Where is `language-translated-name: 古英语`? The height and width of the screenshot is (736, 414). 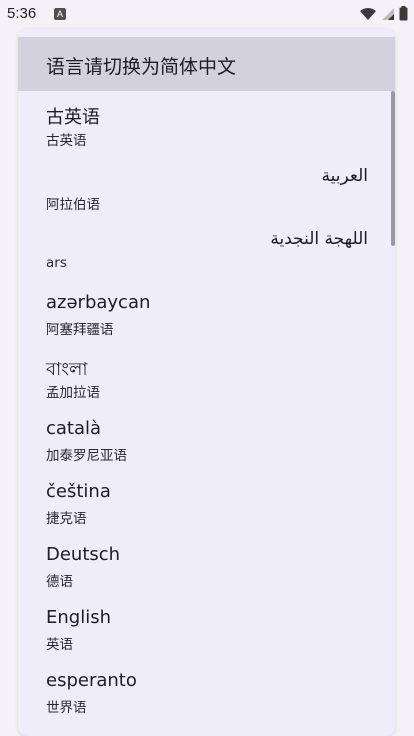
language-translated-name: 古英语 is located at coordinates (66, 141).